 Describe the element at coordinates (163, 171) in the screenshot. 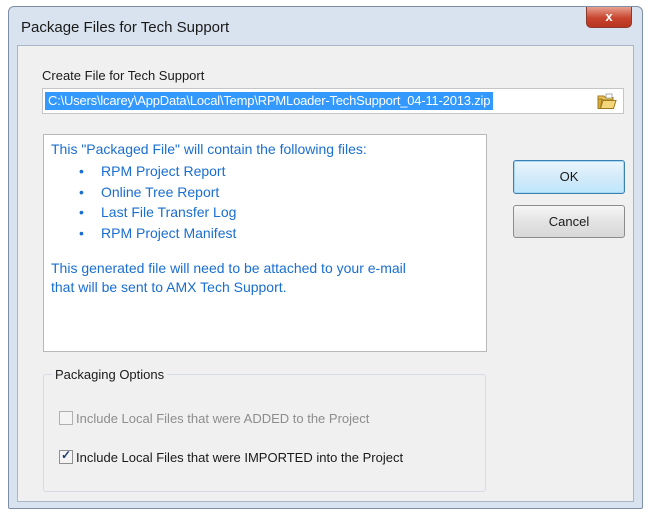

I see `list-item-label: RPM Project Report` at that location.